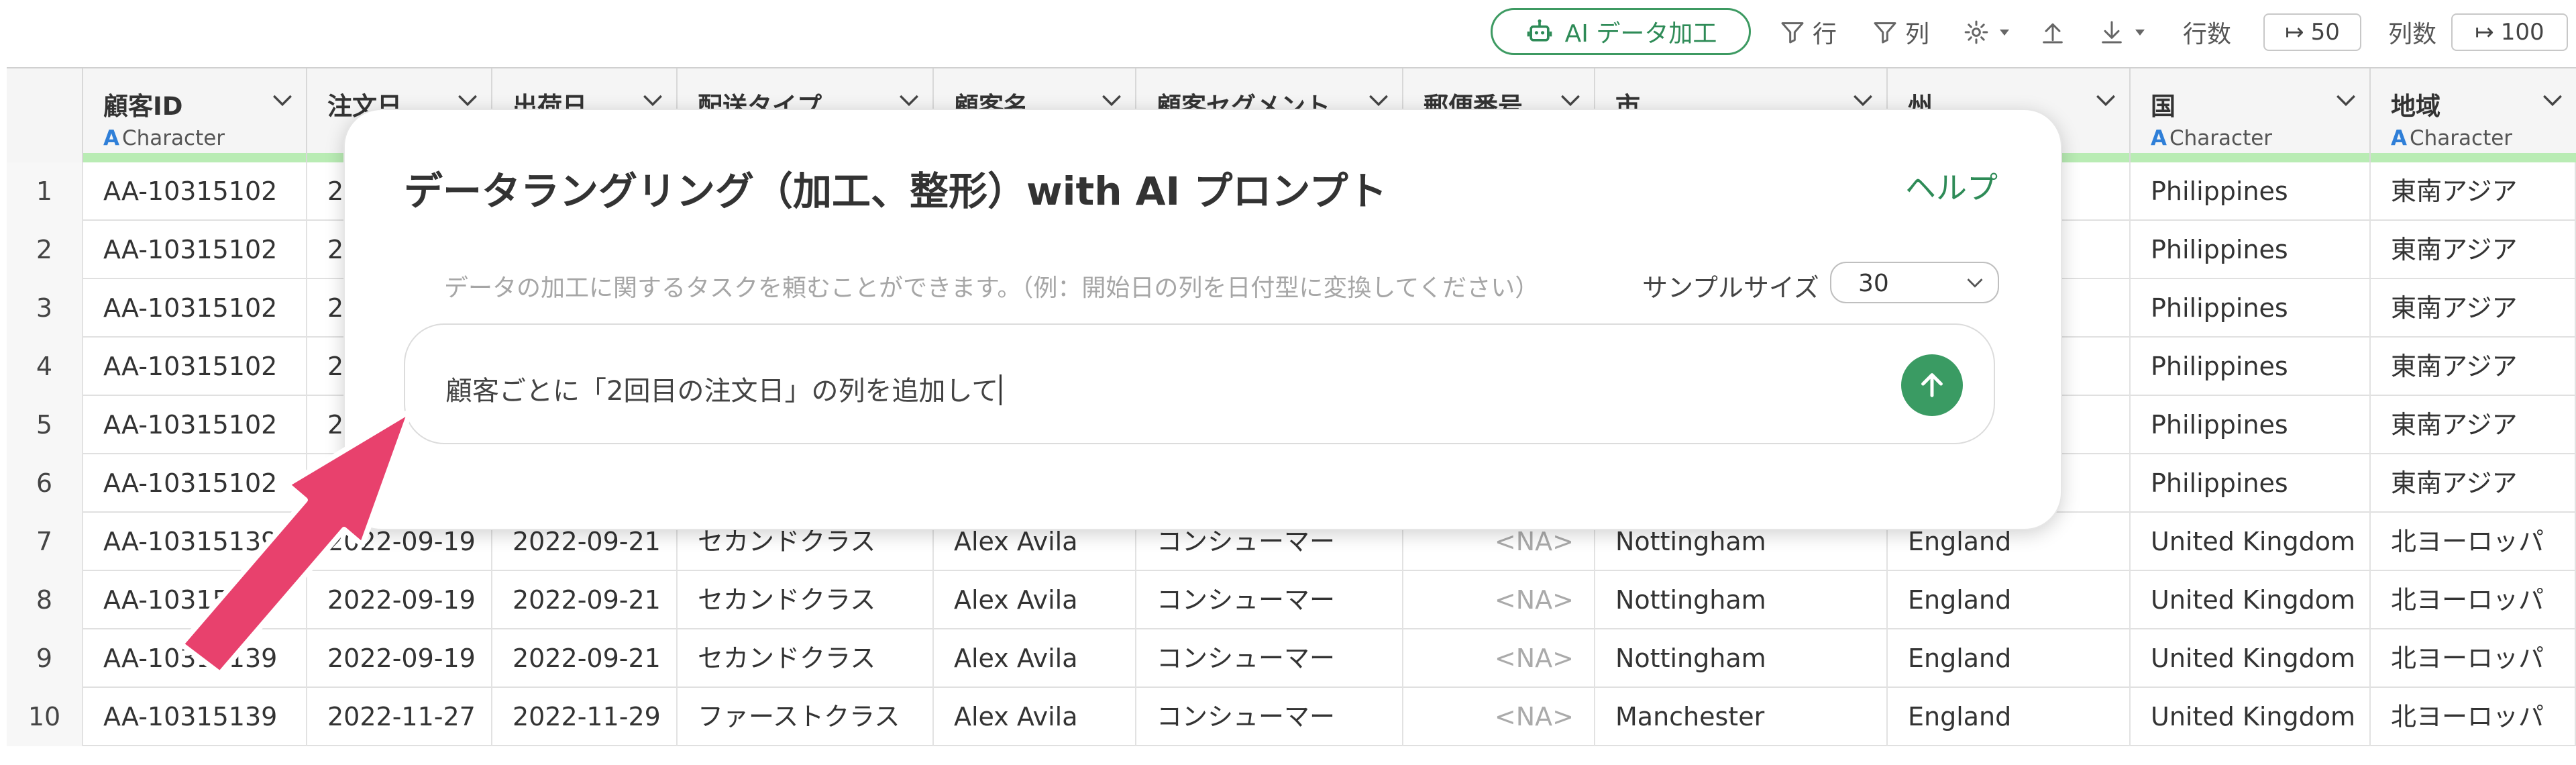 This screenshot has height=765, width=2576. I want to click on download-arrow-icon, so click(2112, 32).